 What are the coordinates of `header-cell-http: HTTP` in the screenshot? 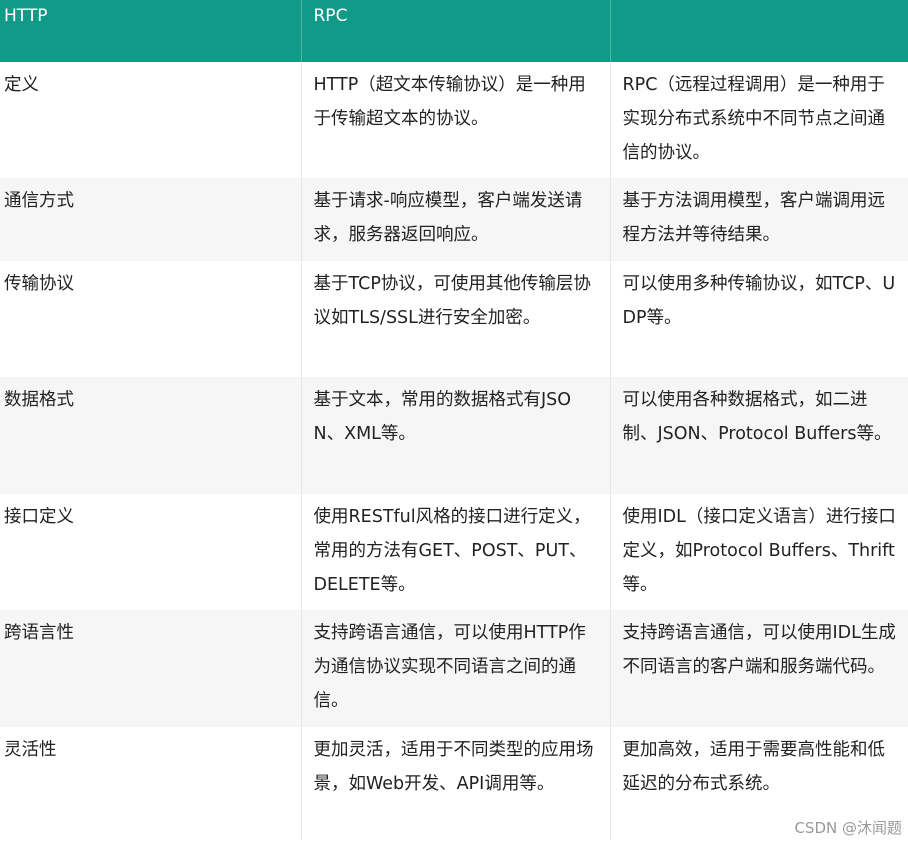 It's located at (151, 31).